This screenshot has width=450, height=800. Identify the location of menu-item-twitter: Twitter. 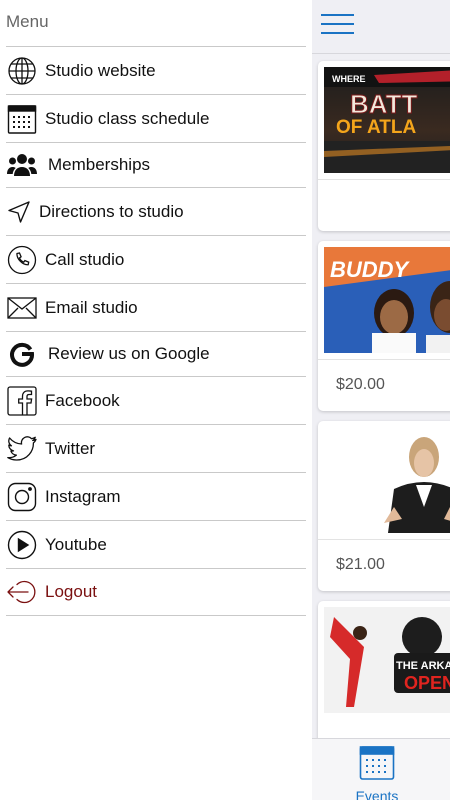
(156, 448).